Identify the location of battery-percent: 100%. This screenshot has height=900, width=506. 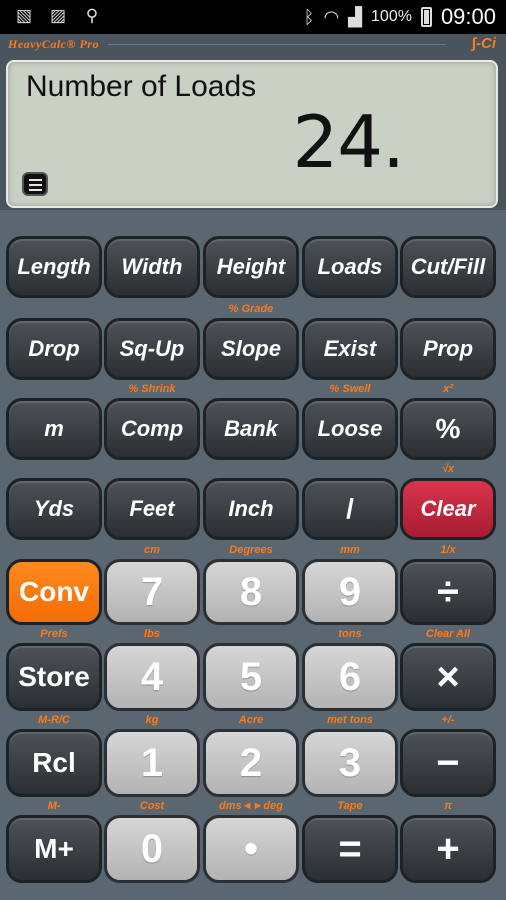
(391, 16).